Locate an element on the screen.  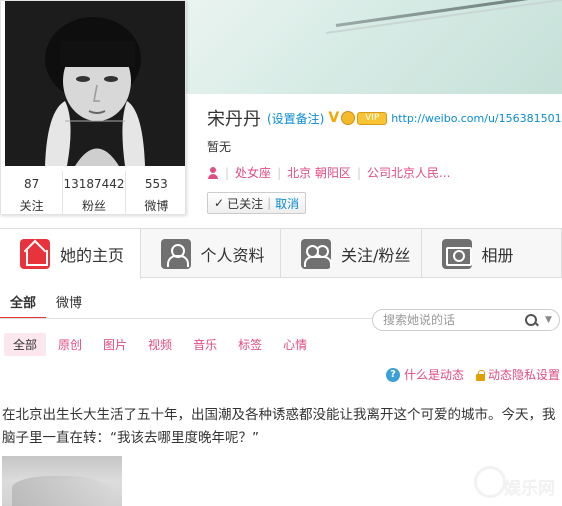
set-remark-link: (设置备注) is located at coordinates (295, 118).